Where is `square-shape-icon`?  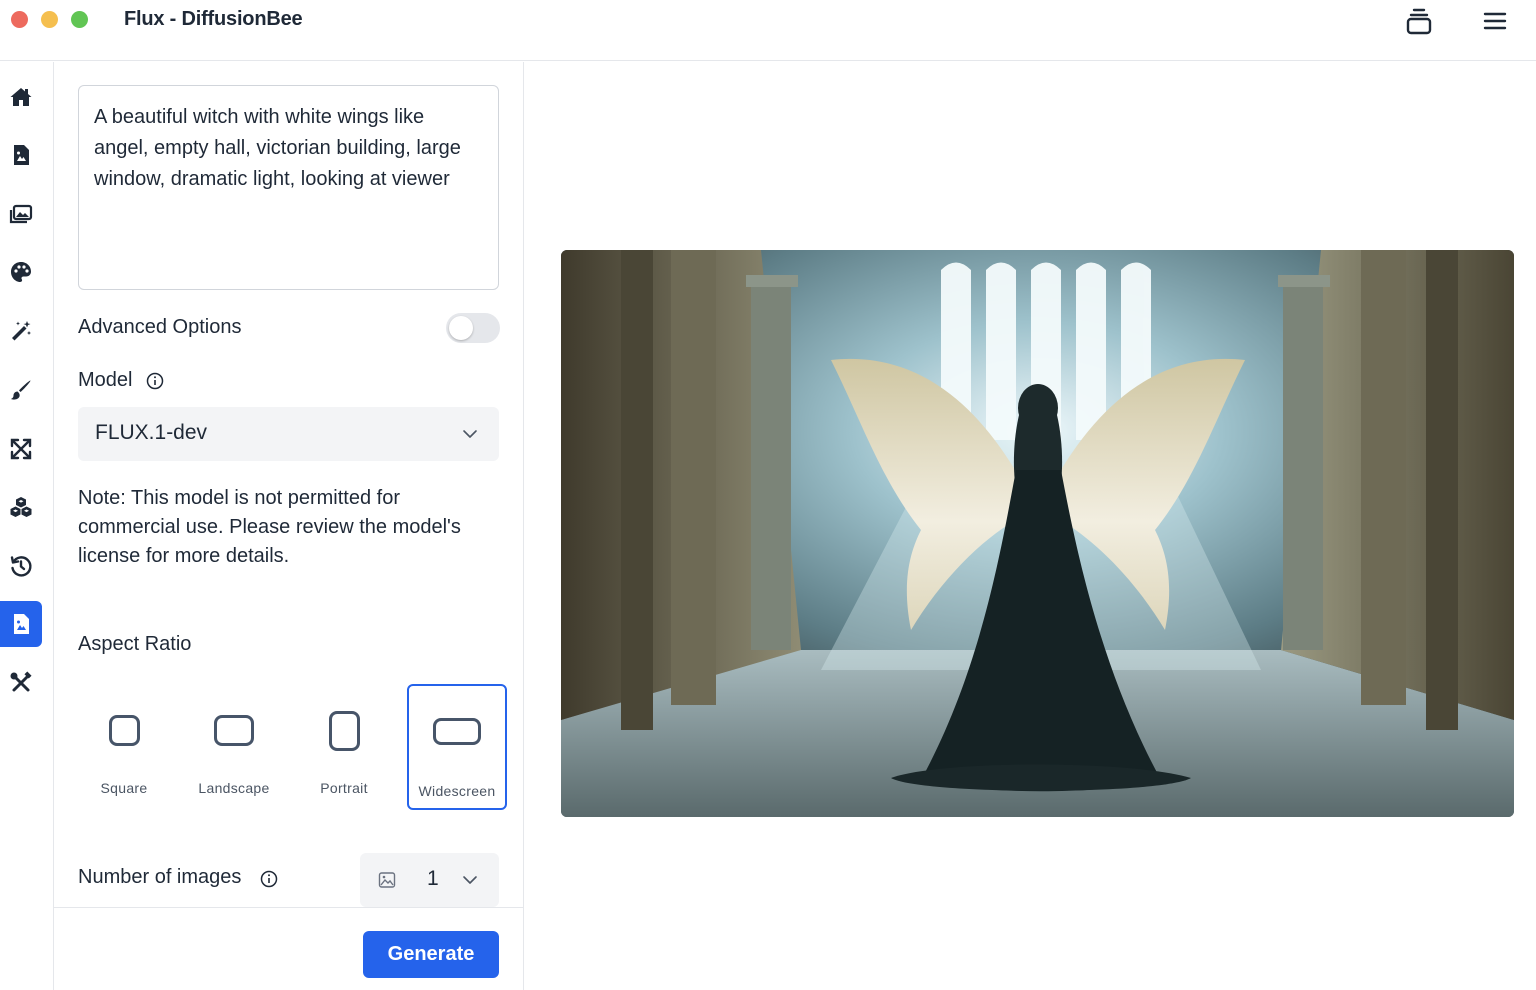
square-shape-icon is located at coordinates (124, 730).